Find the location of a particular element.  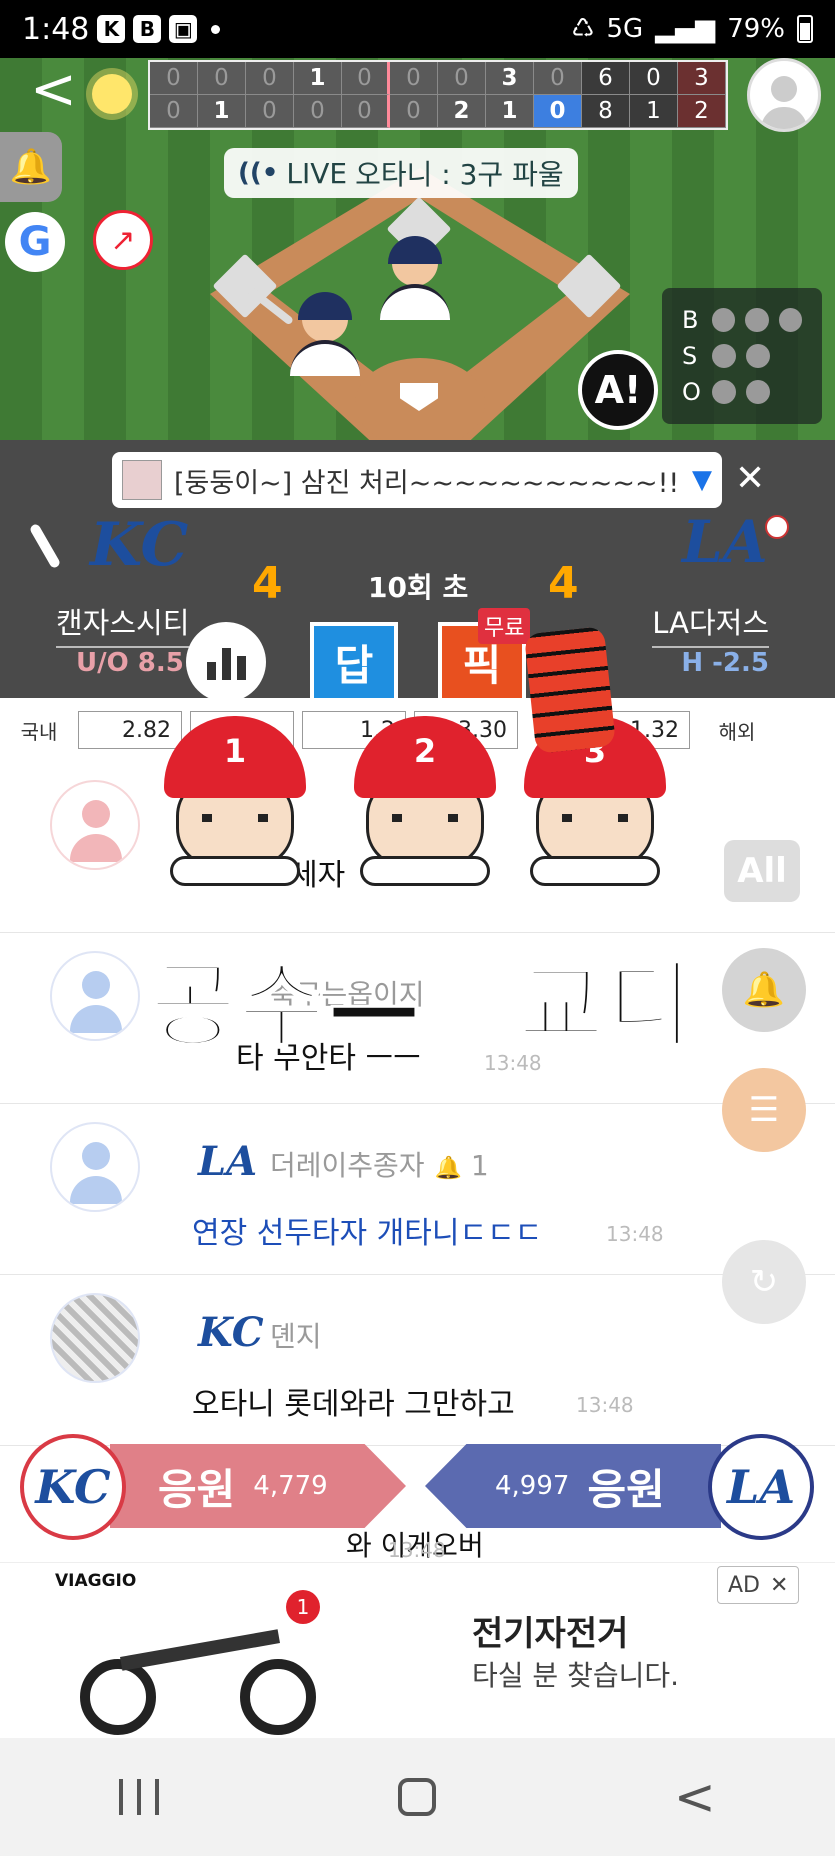

notice-banner: [둥둥이~] 삼진 처리~~~~~~~~~~~!!! 교 ▼ is located at coordinates (417, 480).